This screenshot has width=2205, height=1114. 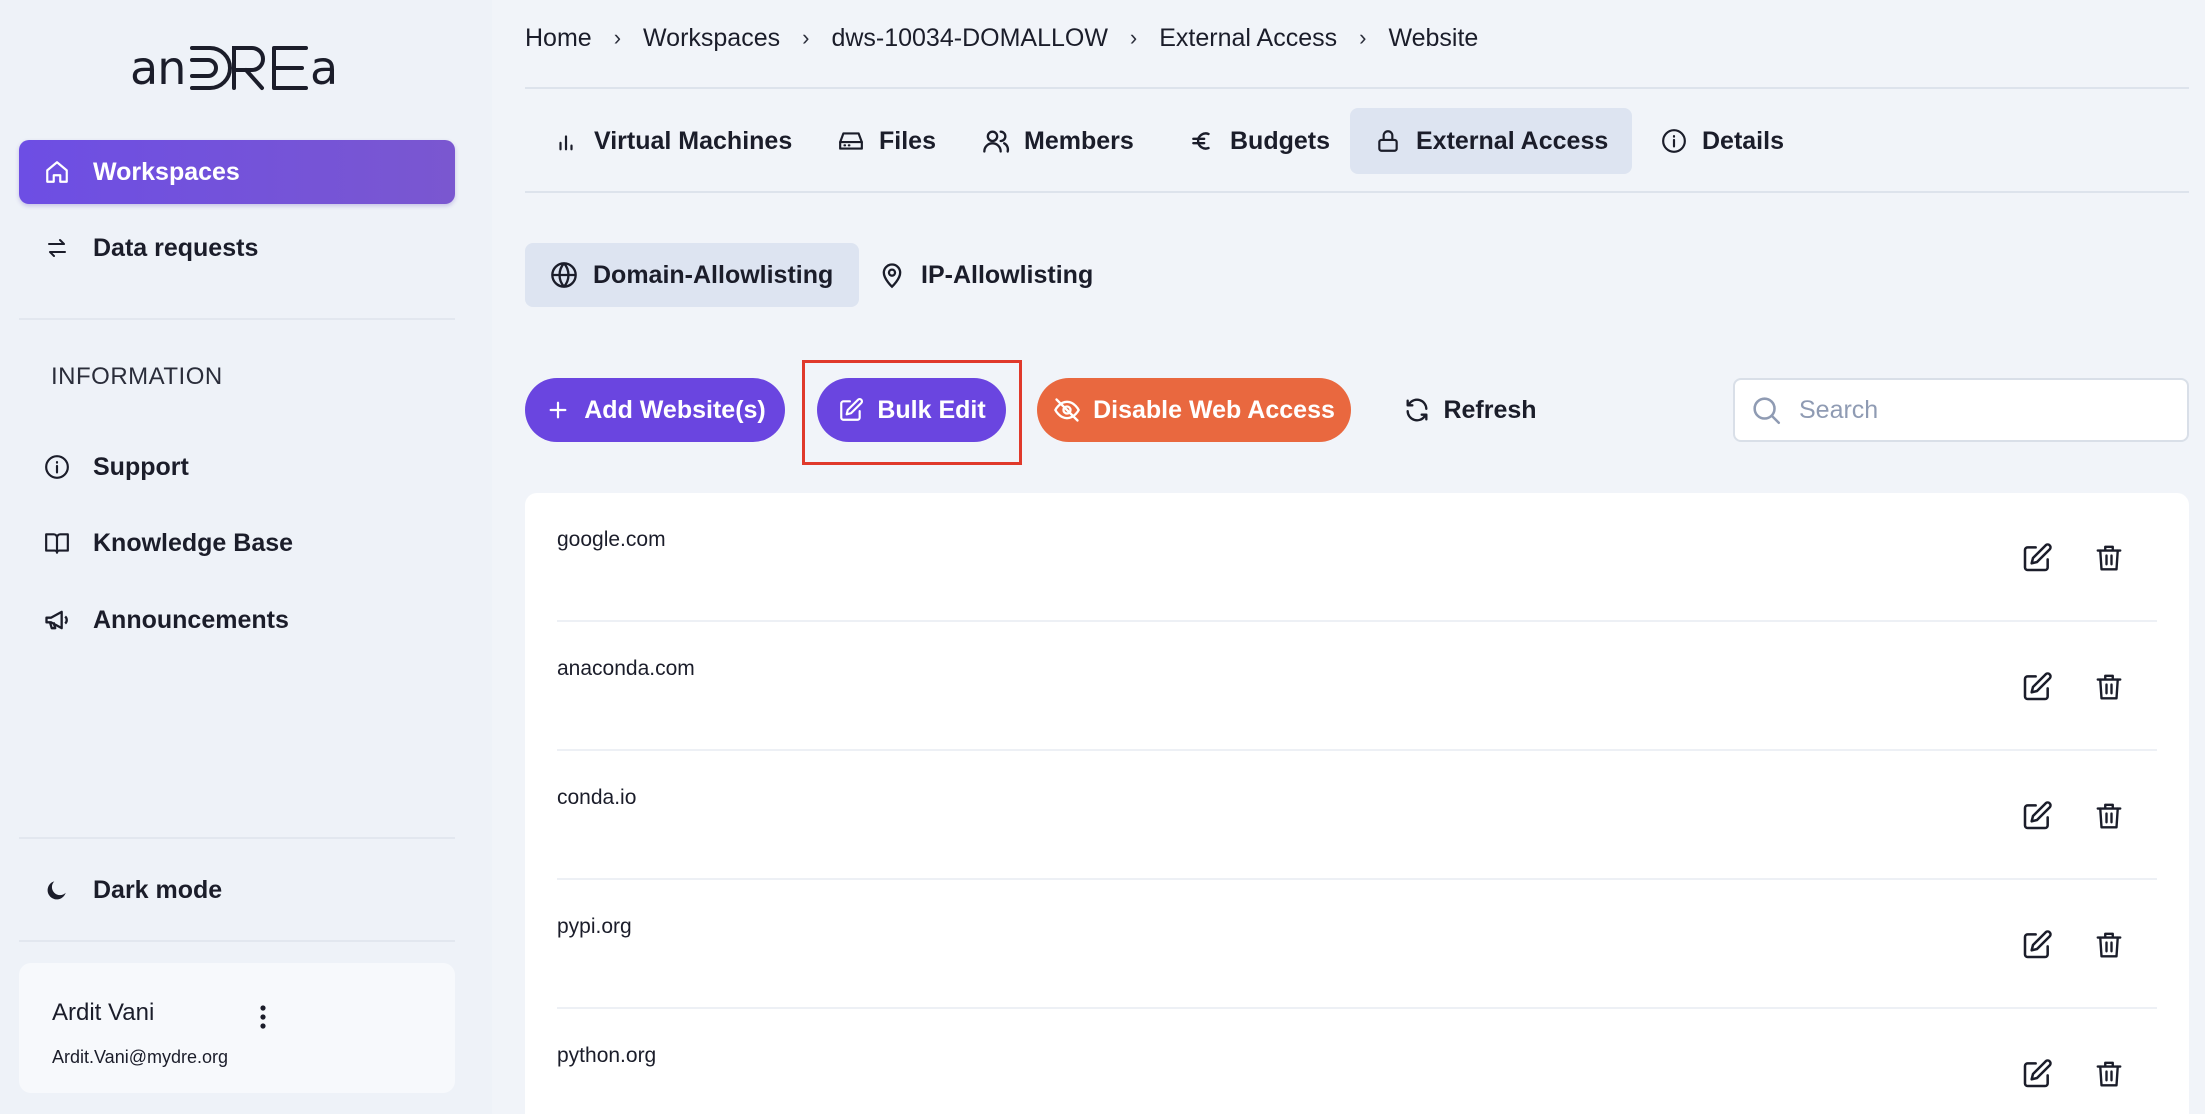 I want to click on button-label: Add Website(s), so click(x=675, y=409).